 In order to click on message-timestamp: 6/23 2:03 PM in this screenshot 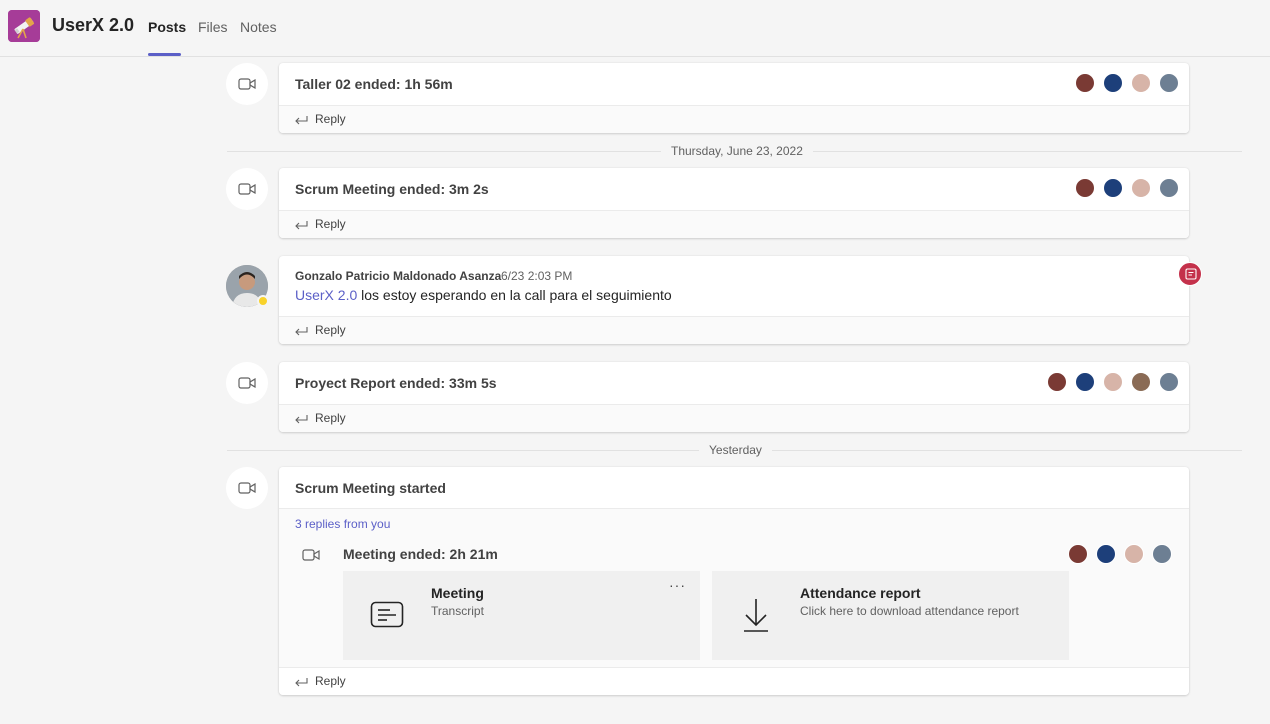, I will do `click(537, 276)`.